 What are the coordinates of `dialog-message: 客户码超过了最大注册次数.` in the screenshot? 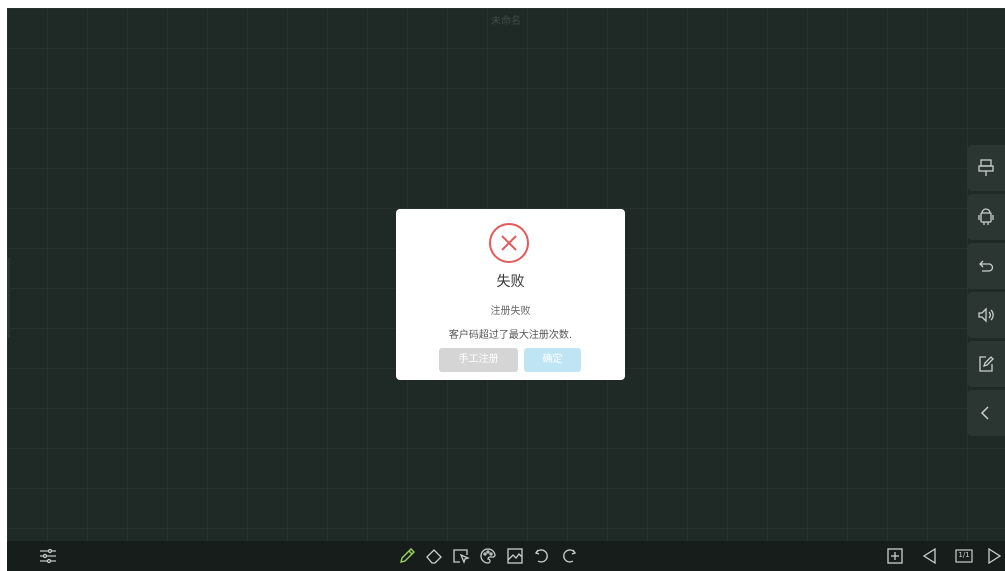 It's located at (510, 335).